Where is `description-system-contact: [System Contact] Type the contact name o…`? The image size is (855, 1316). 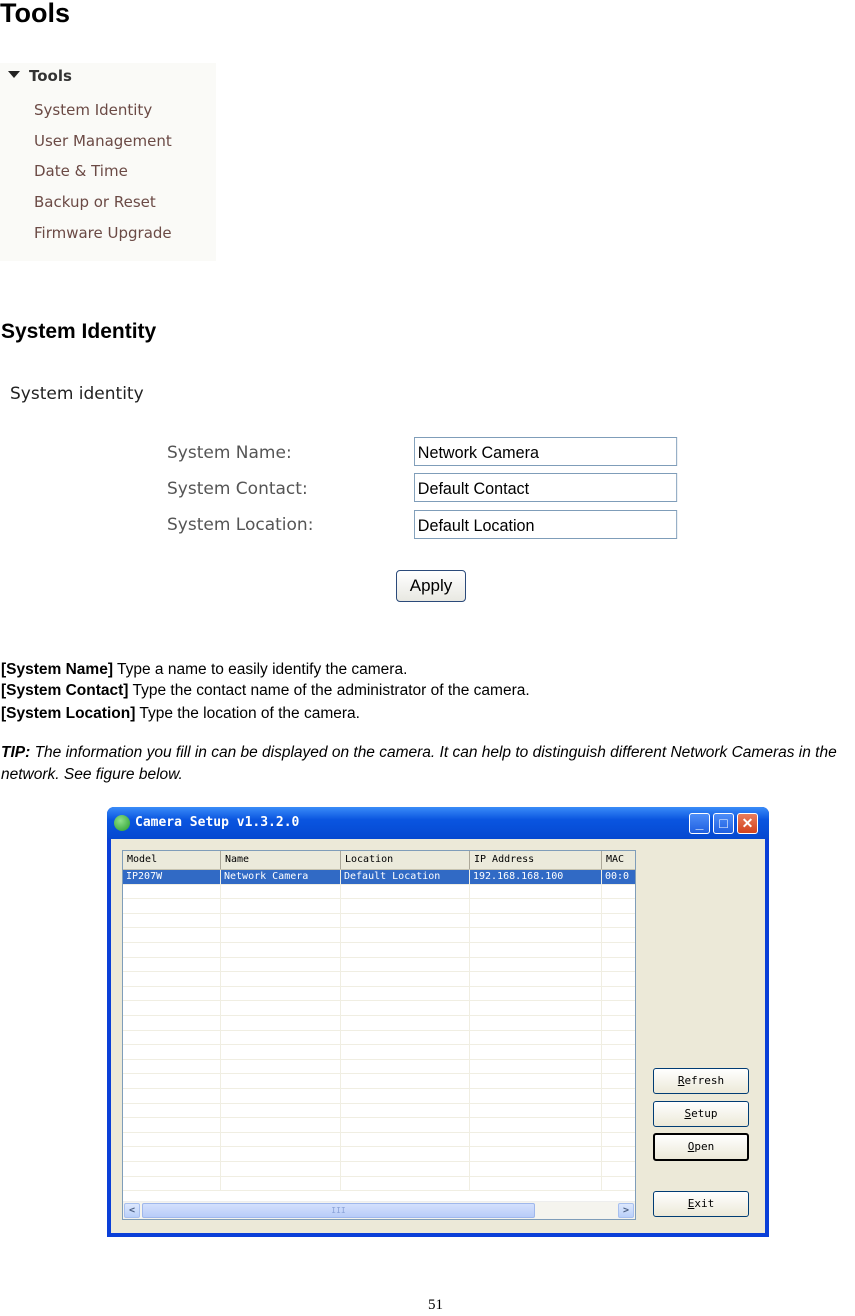 description-system-contact: [System Contact] Type the contact name o… is located at coordinates (265, 691).